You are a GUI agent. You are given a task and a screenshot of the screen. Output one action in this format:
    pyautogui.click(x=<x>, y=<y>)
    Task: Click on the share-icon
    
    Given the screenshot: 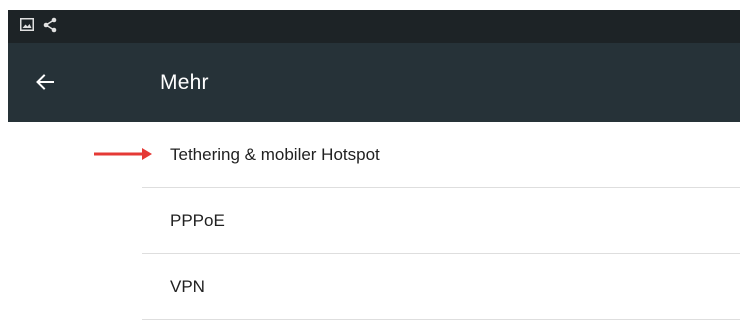 What is the action you would take?
    pyautogui.click(x=50, y=25)
    